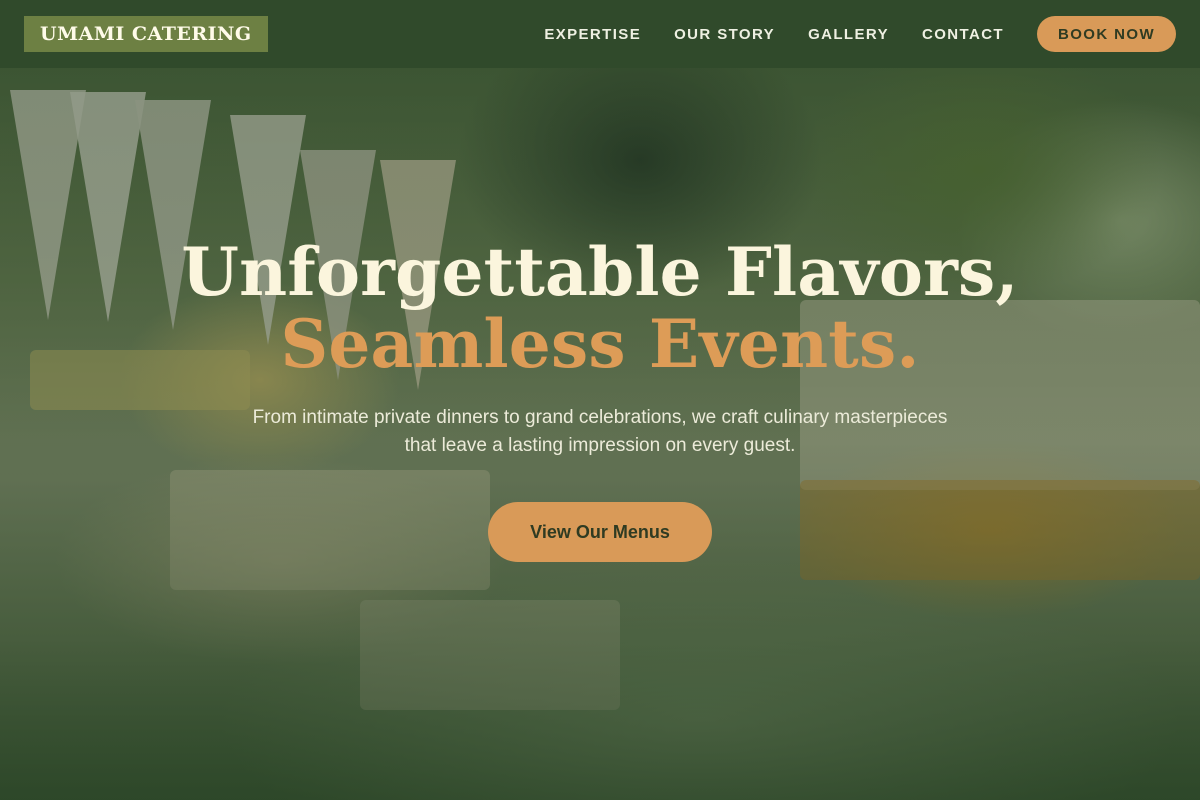 Image resolution: width=1200 pixels, height=800 pixels. I want to click on view-menus-button: View Our Menus, so click(600, 532).